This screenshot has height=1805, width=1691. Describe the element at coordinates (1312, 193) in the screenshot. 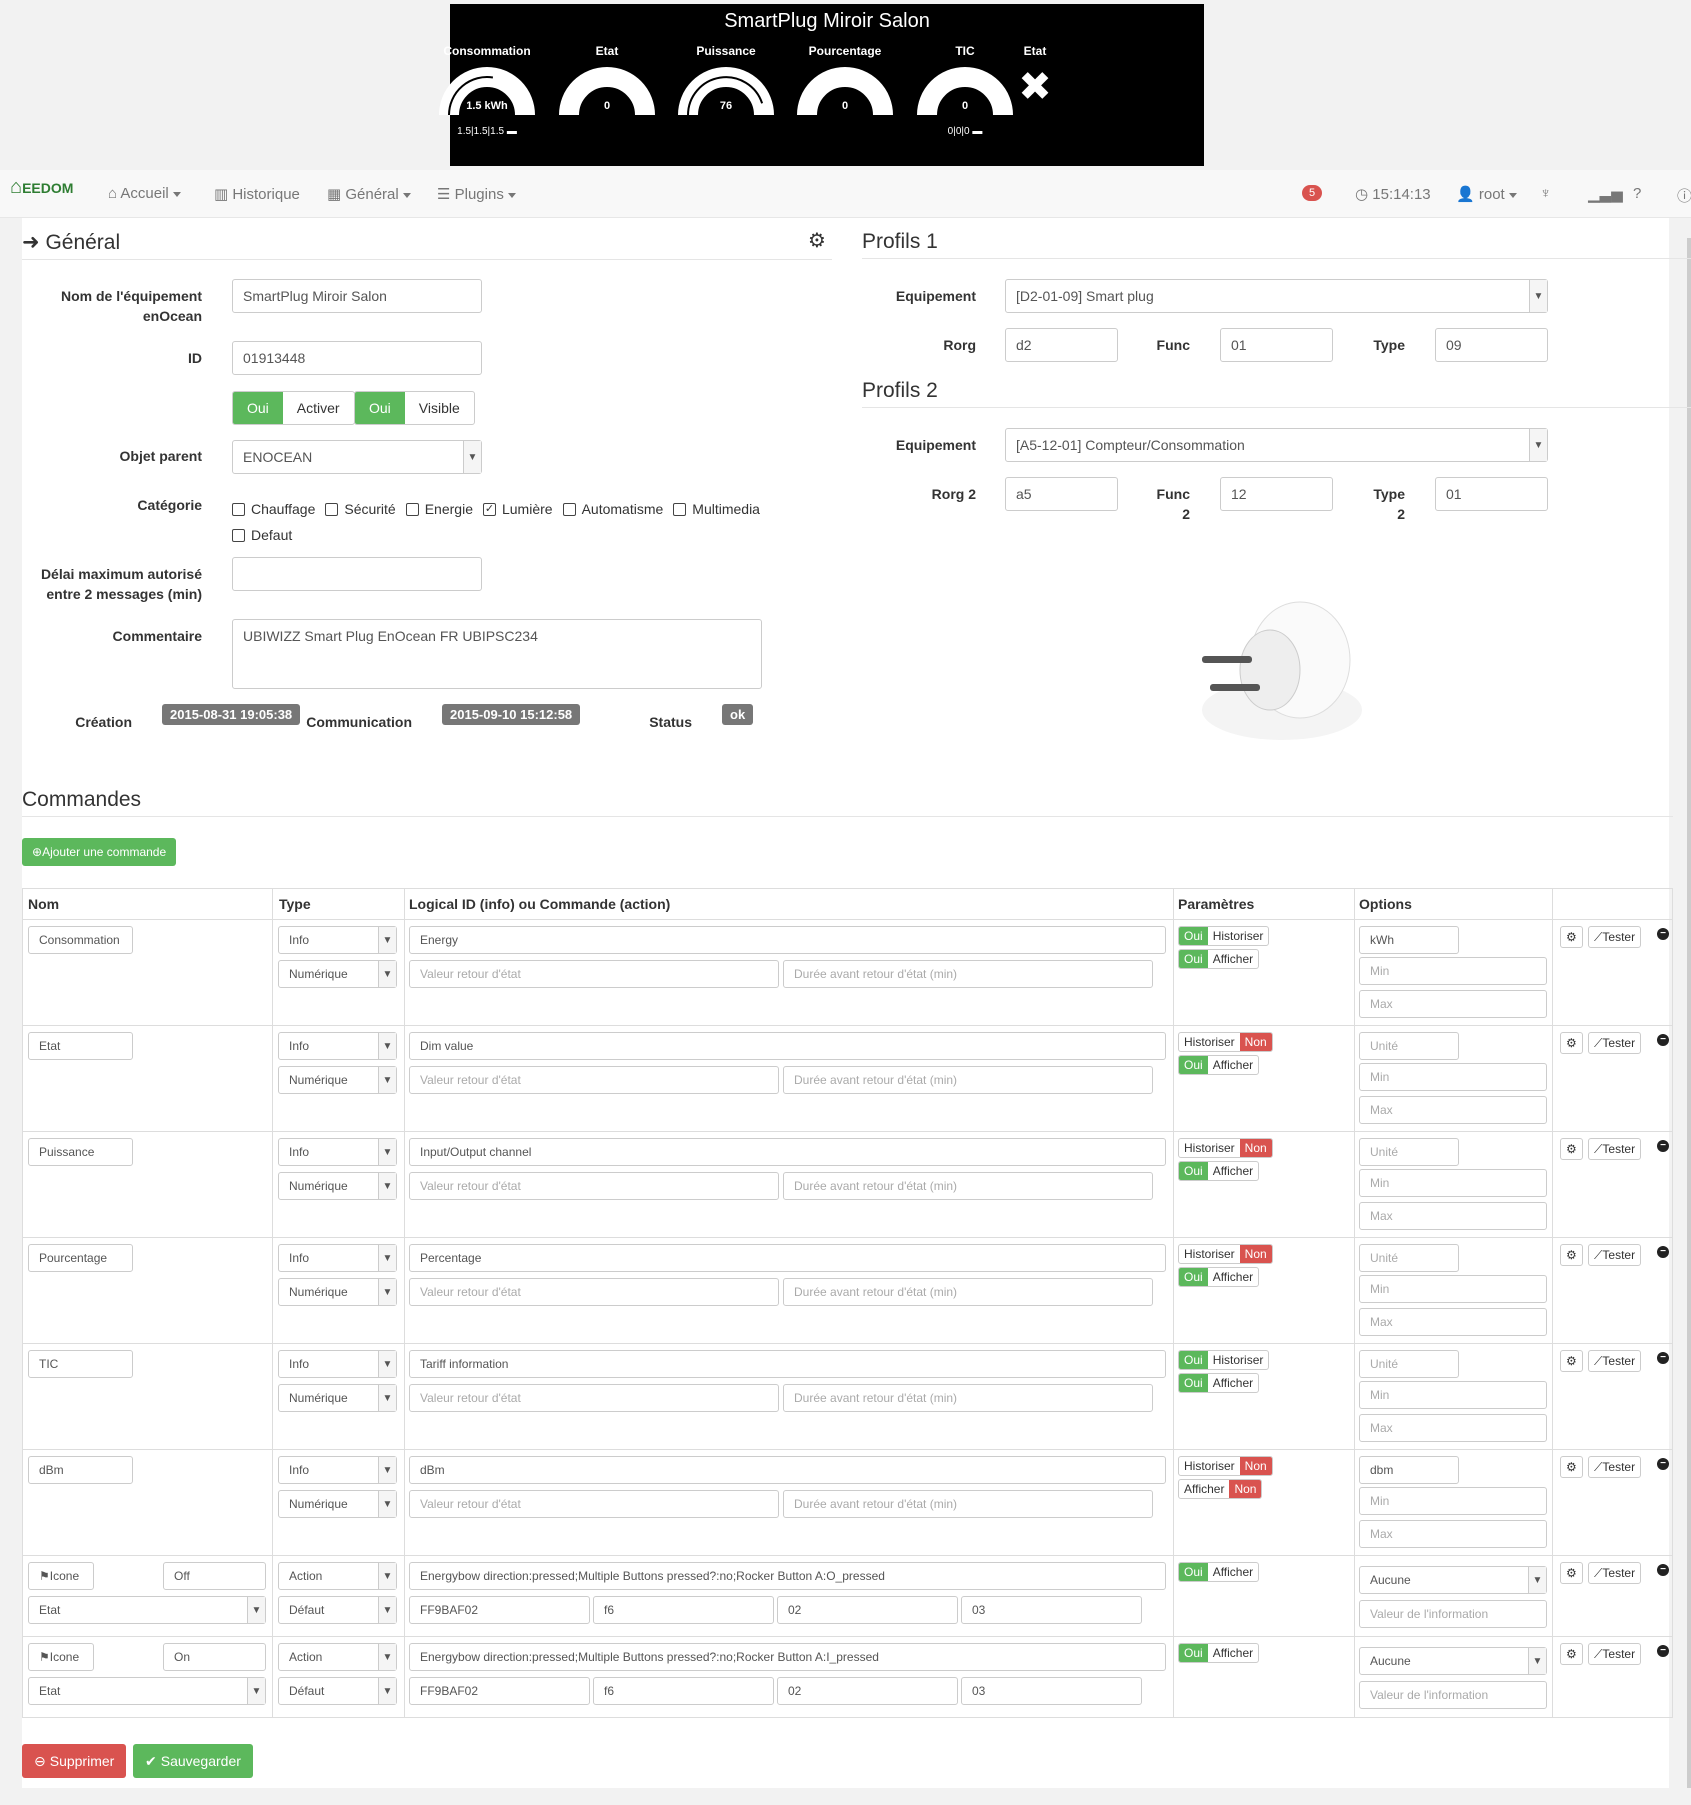

I see `alert-badge: 5` at that location.